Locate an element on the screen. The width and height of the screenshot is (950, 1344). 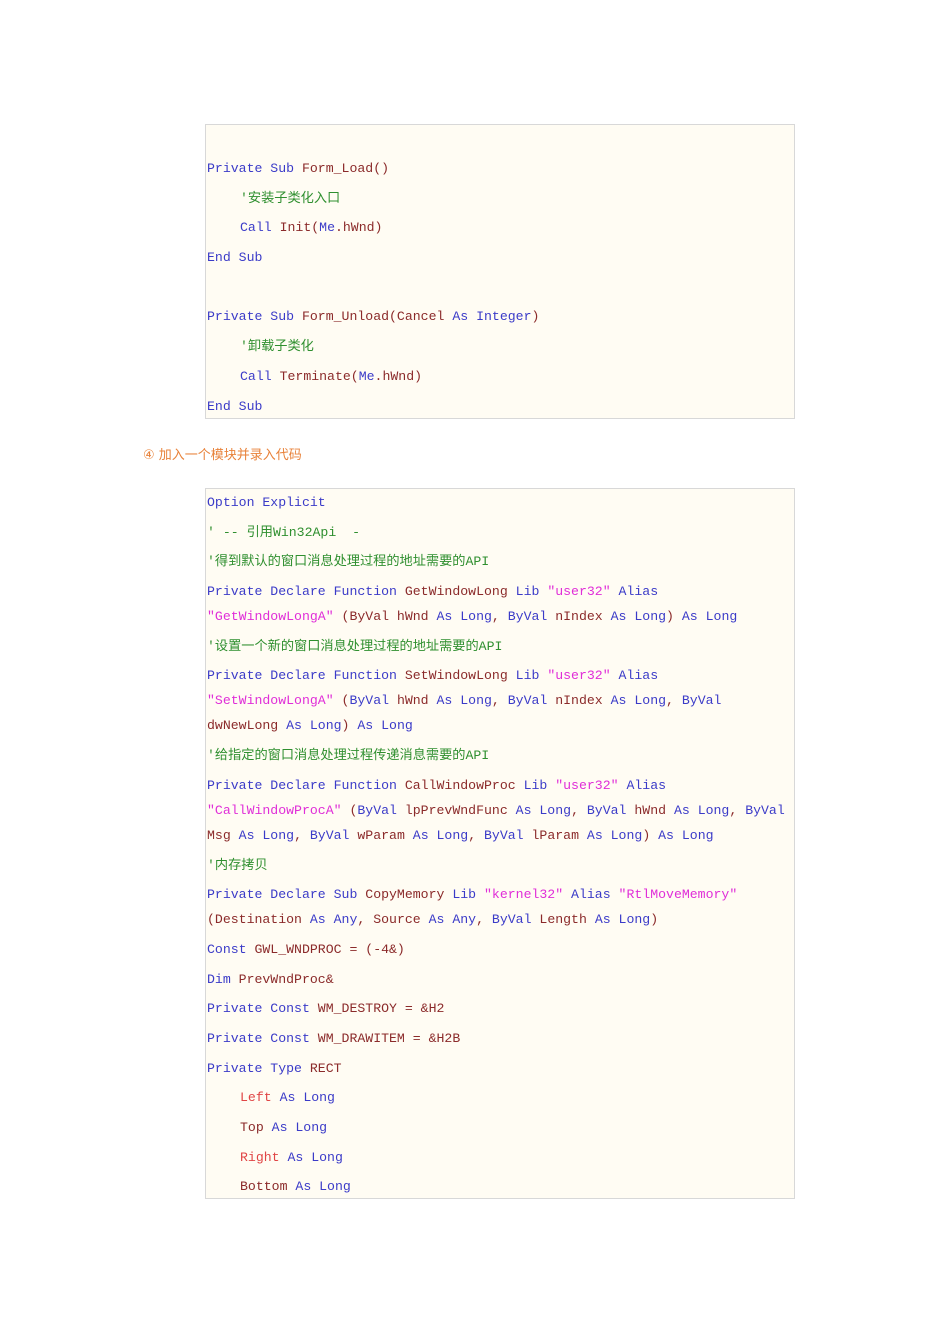
code-line: ' -- 引用Win32Api - is located at coordinates (500, 532).